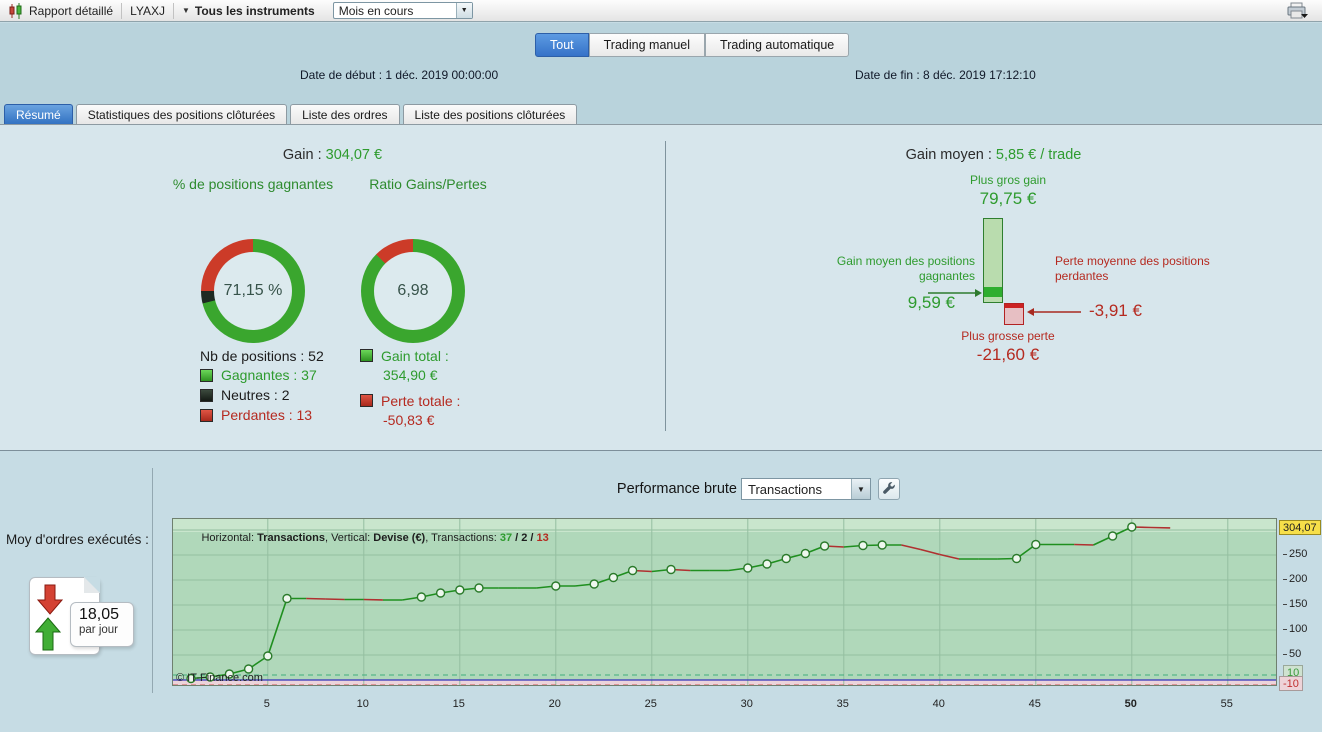  What do you see at coordinates (777, 45) in the screenshot?
I see `tab-trading-automatique: Trading automatique` at bounding box center [777, 45].